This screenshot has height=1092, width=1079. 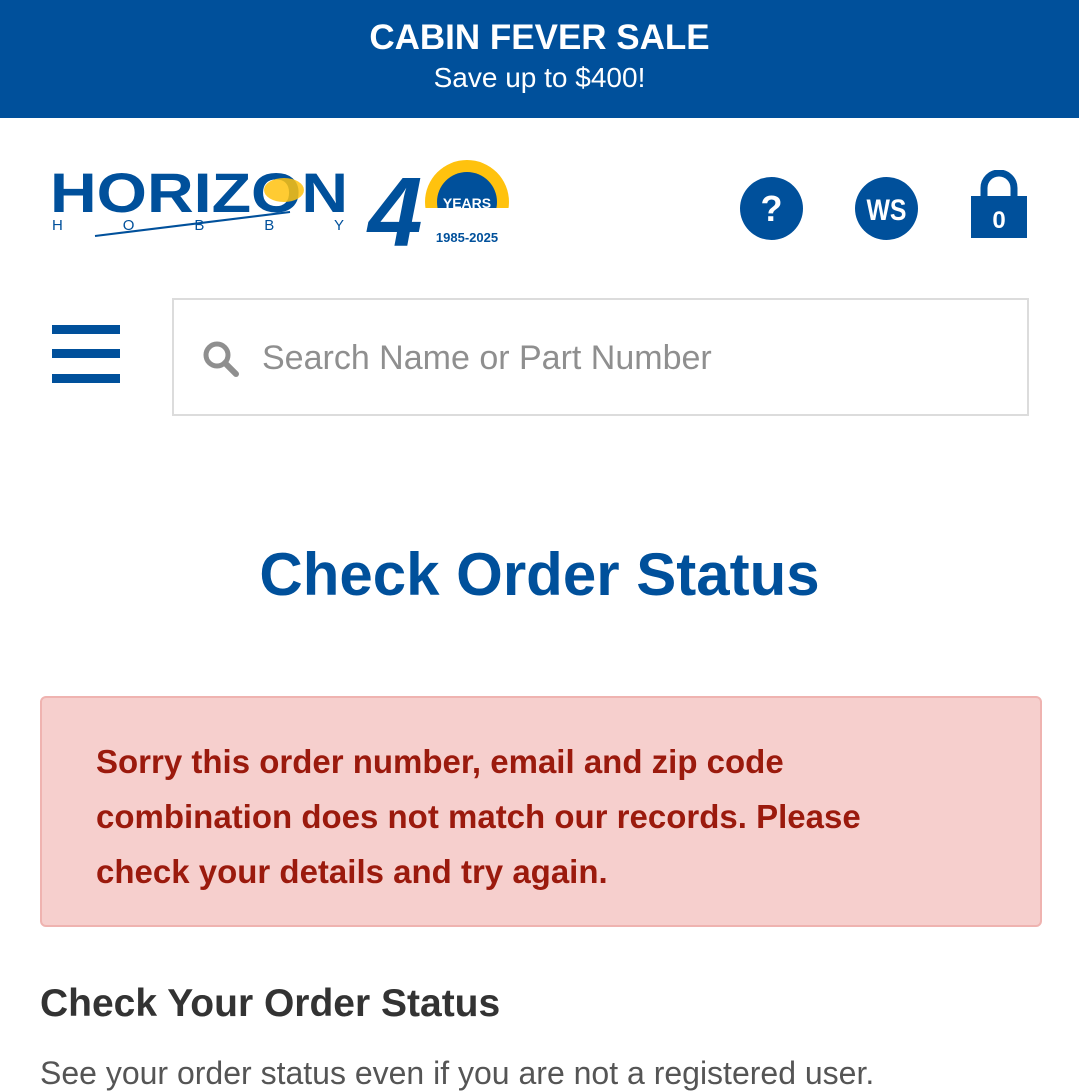 What do you see at coordinates (539, 59) in the screenshot?
I see `promo-banner: CABIN FEVER SALE Save up to $400!` at bounding box center [539, 59].